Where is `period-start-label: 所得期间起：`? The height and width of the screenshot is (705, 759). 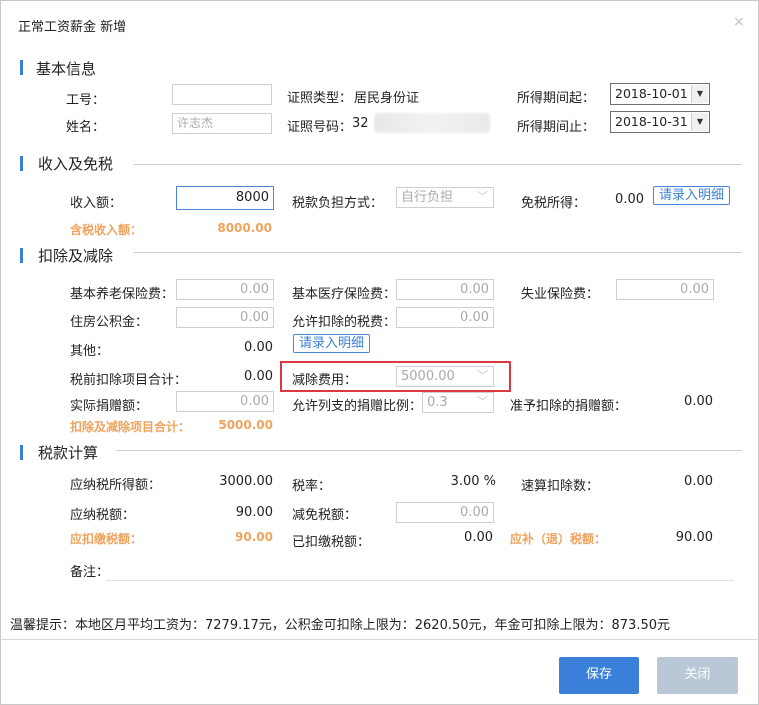
period-start-label: 所得期间起： is located at coordinates (556, 98).